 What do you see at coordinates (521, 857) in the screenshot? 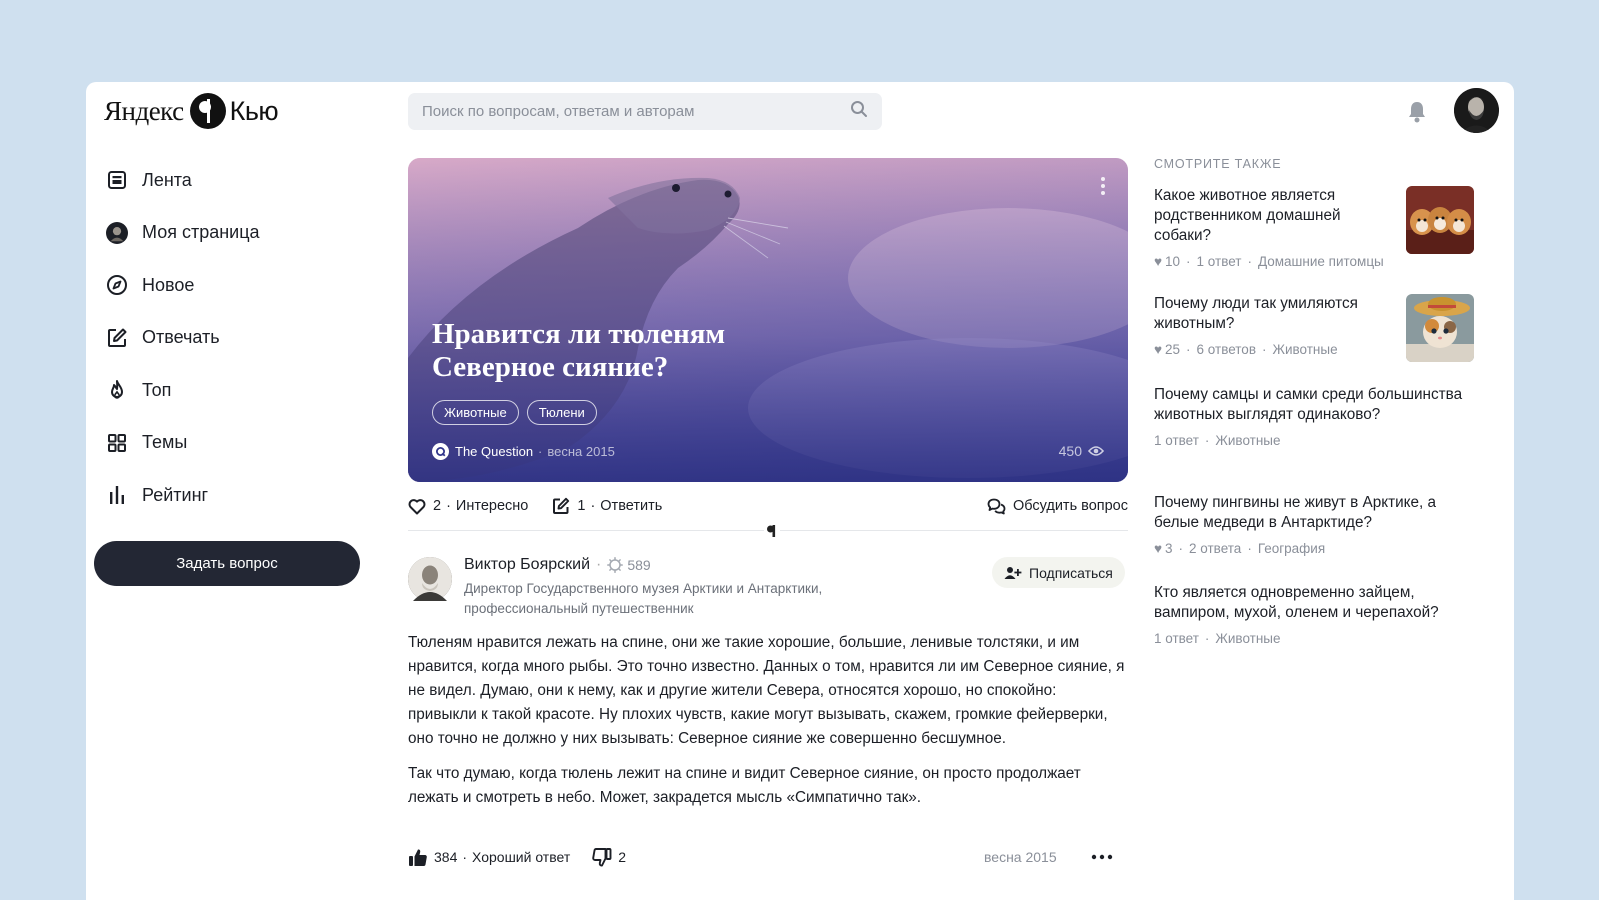
I see `like-label: Хороший ответ` at bounding box center [521, 857].